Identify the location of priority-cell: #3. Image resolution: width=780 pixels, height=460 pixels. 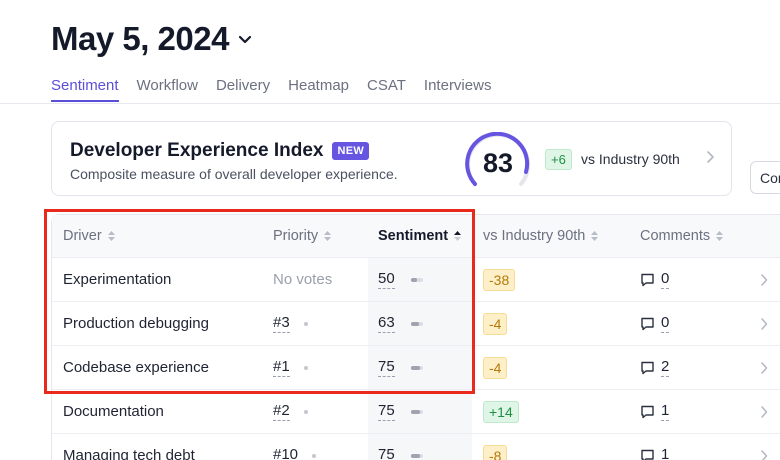
(290, 323).